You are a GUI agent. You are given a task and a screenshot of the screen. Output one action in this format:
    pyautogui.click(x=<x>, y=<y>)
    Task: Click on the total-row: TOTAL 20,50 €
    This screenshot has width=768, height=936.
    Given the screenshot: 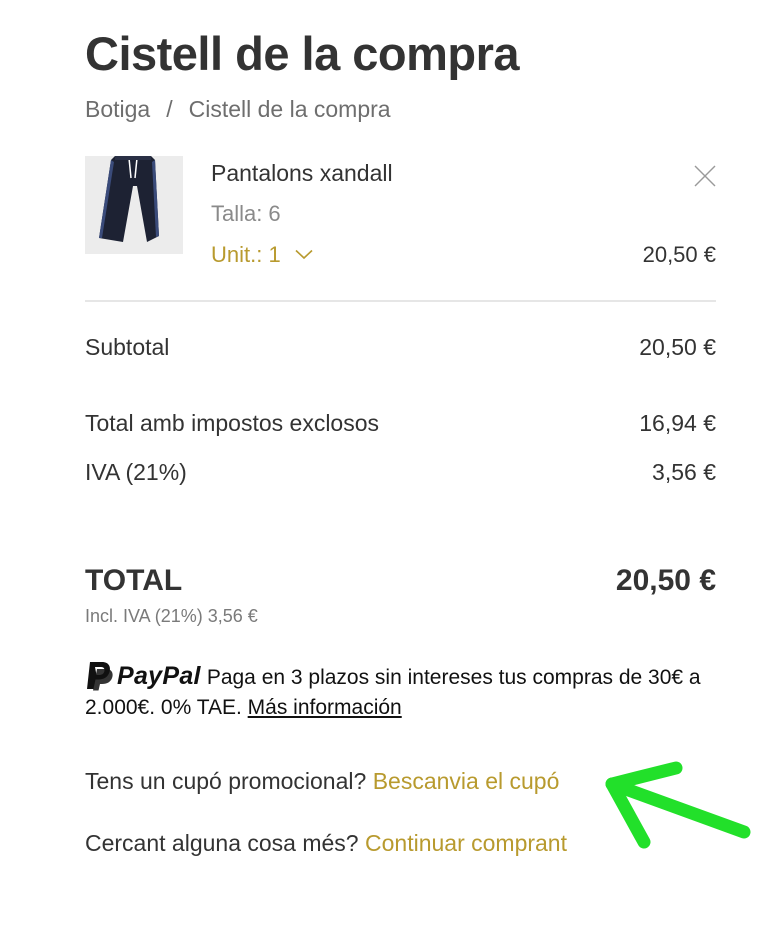 What is the action you would take?
    pyautogui.click(x=400, y=581)
    